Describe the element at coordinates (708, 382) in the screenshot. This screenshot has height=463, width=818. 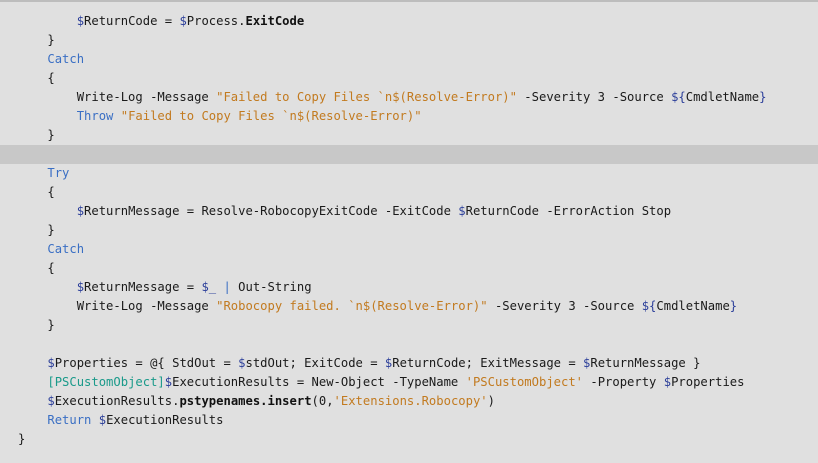
I see `code-token: Properties` at that location.